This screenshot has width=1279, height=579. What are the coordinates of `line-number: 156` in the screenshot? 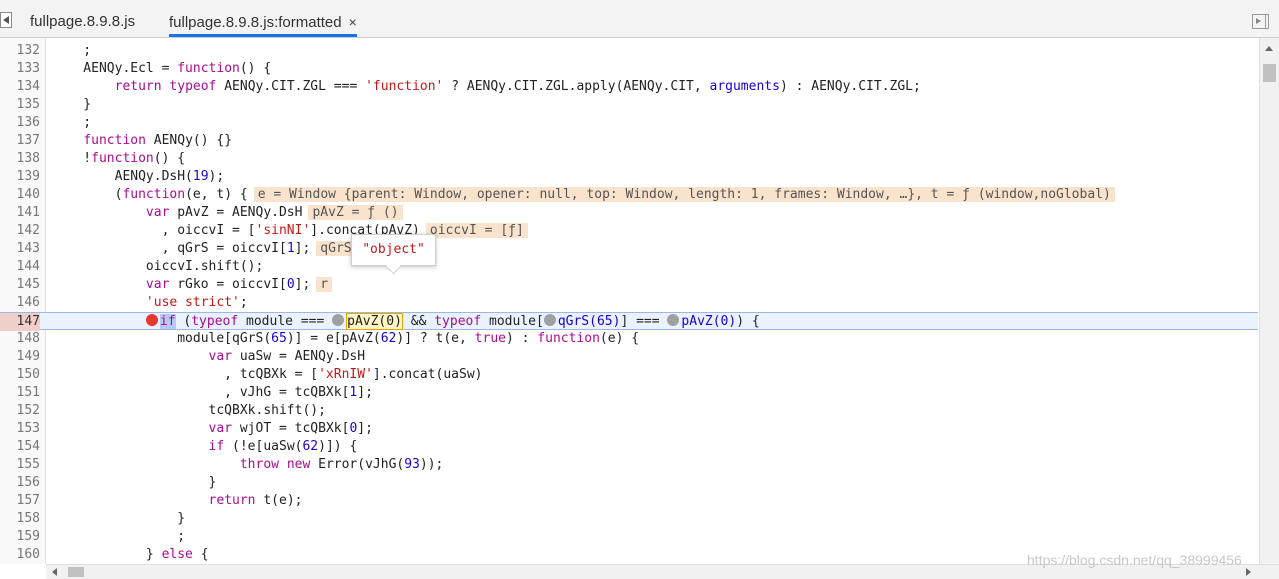 It's located at (20, 483).